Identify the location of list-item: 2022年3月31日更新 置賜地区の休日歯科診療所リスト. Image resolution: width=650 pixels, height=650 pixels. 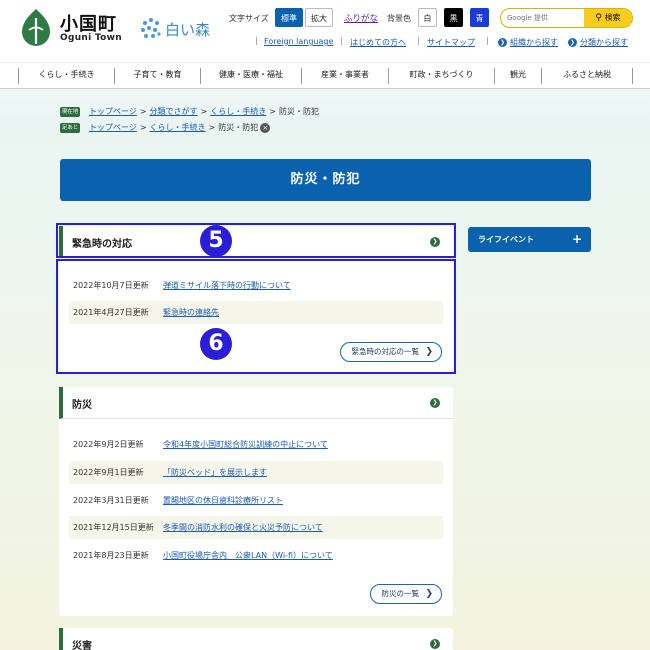
(256, 500).